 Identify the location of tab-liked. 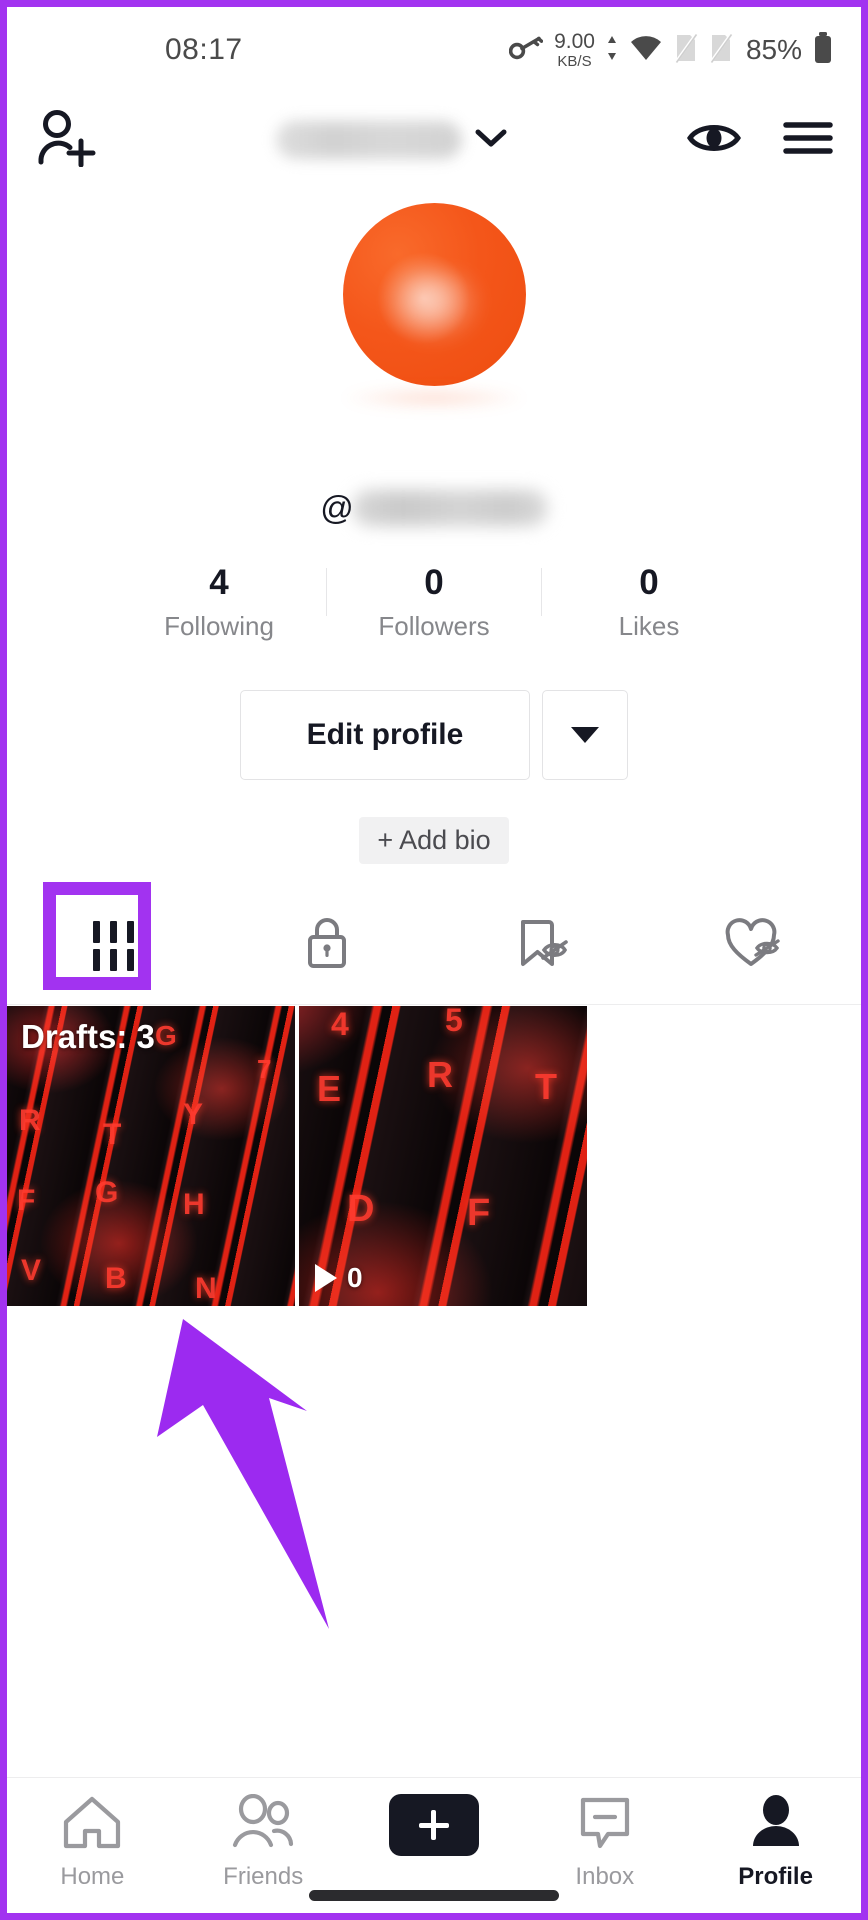
(755, 945).